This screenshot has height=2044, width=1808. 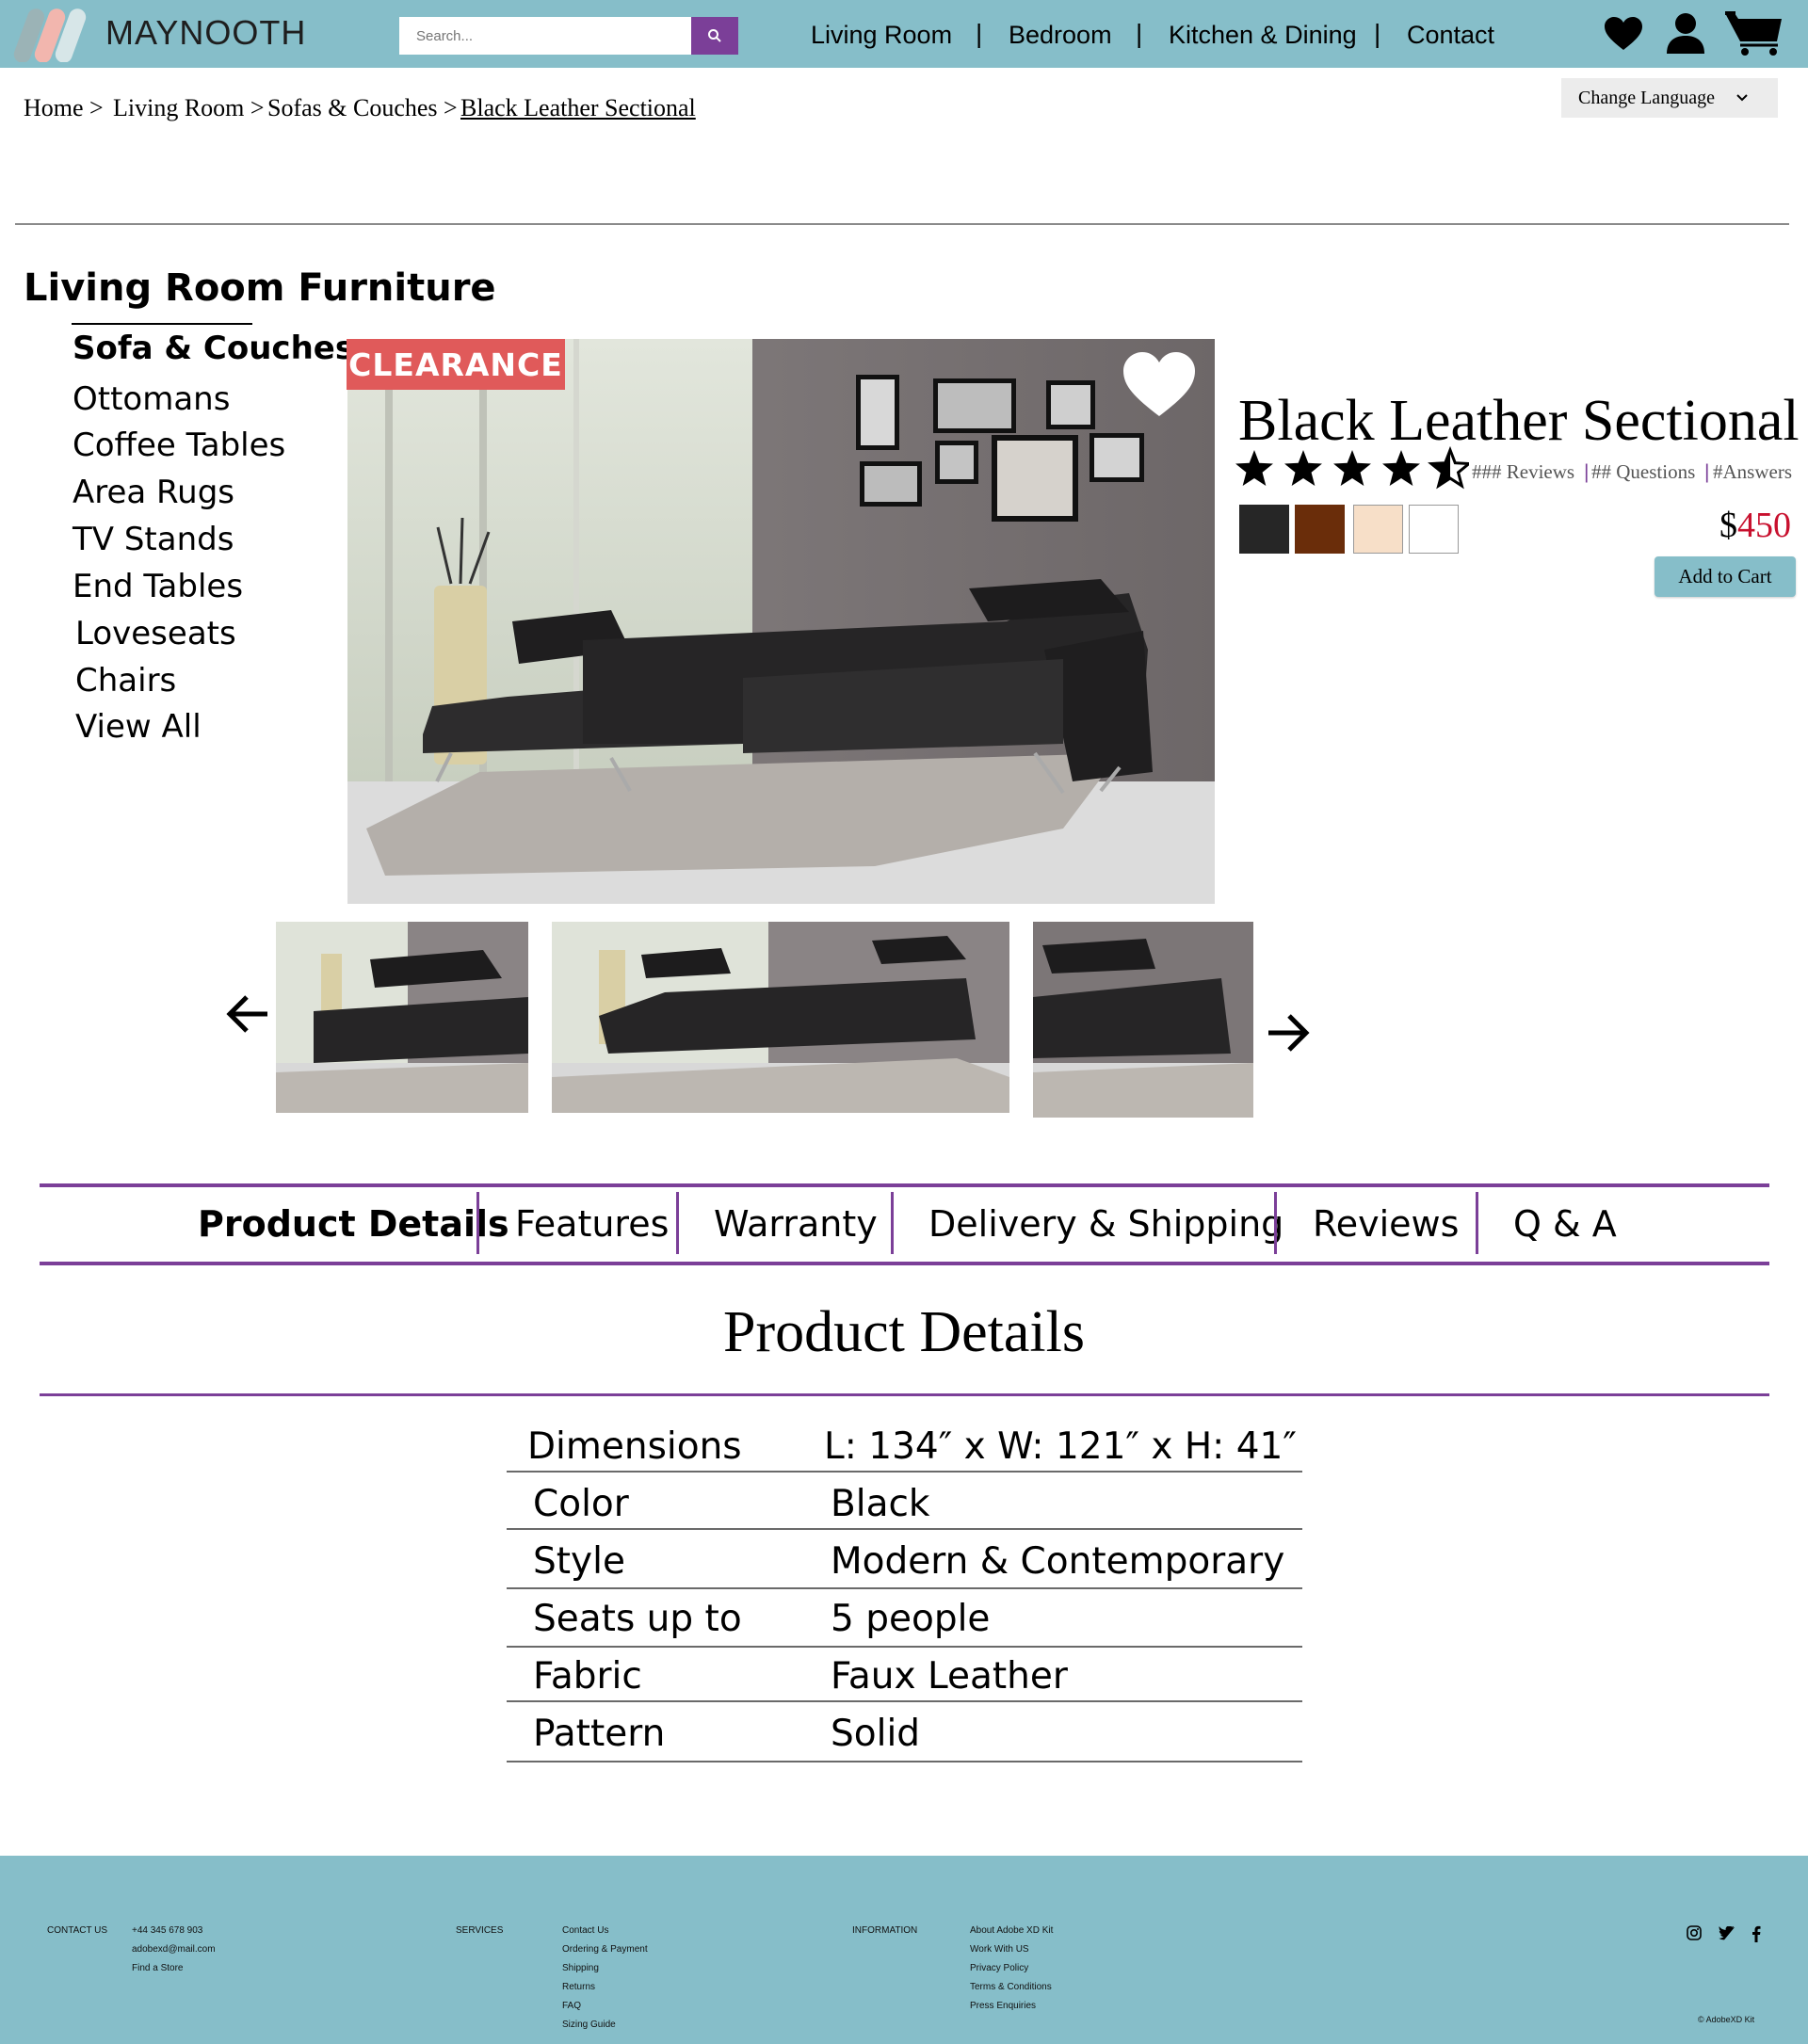 I want to click on footer-find-store: Find a Store, so click(x=157, y=1968).